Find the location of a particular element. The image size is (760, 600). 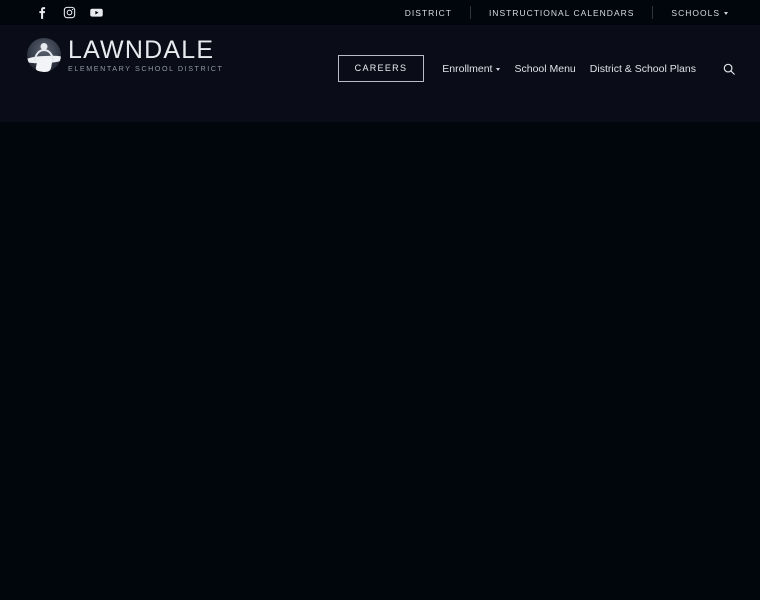

facebook-icon is located at coordinates (42, 13).